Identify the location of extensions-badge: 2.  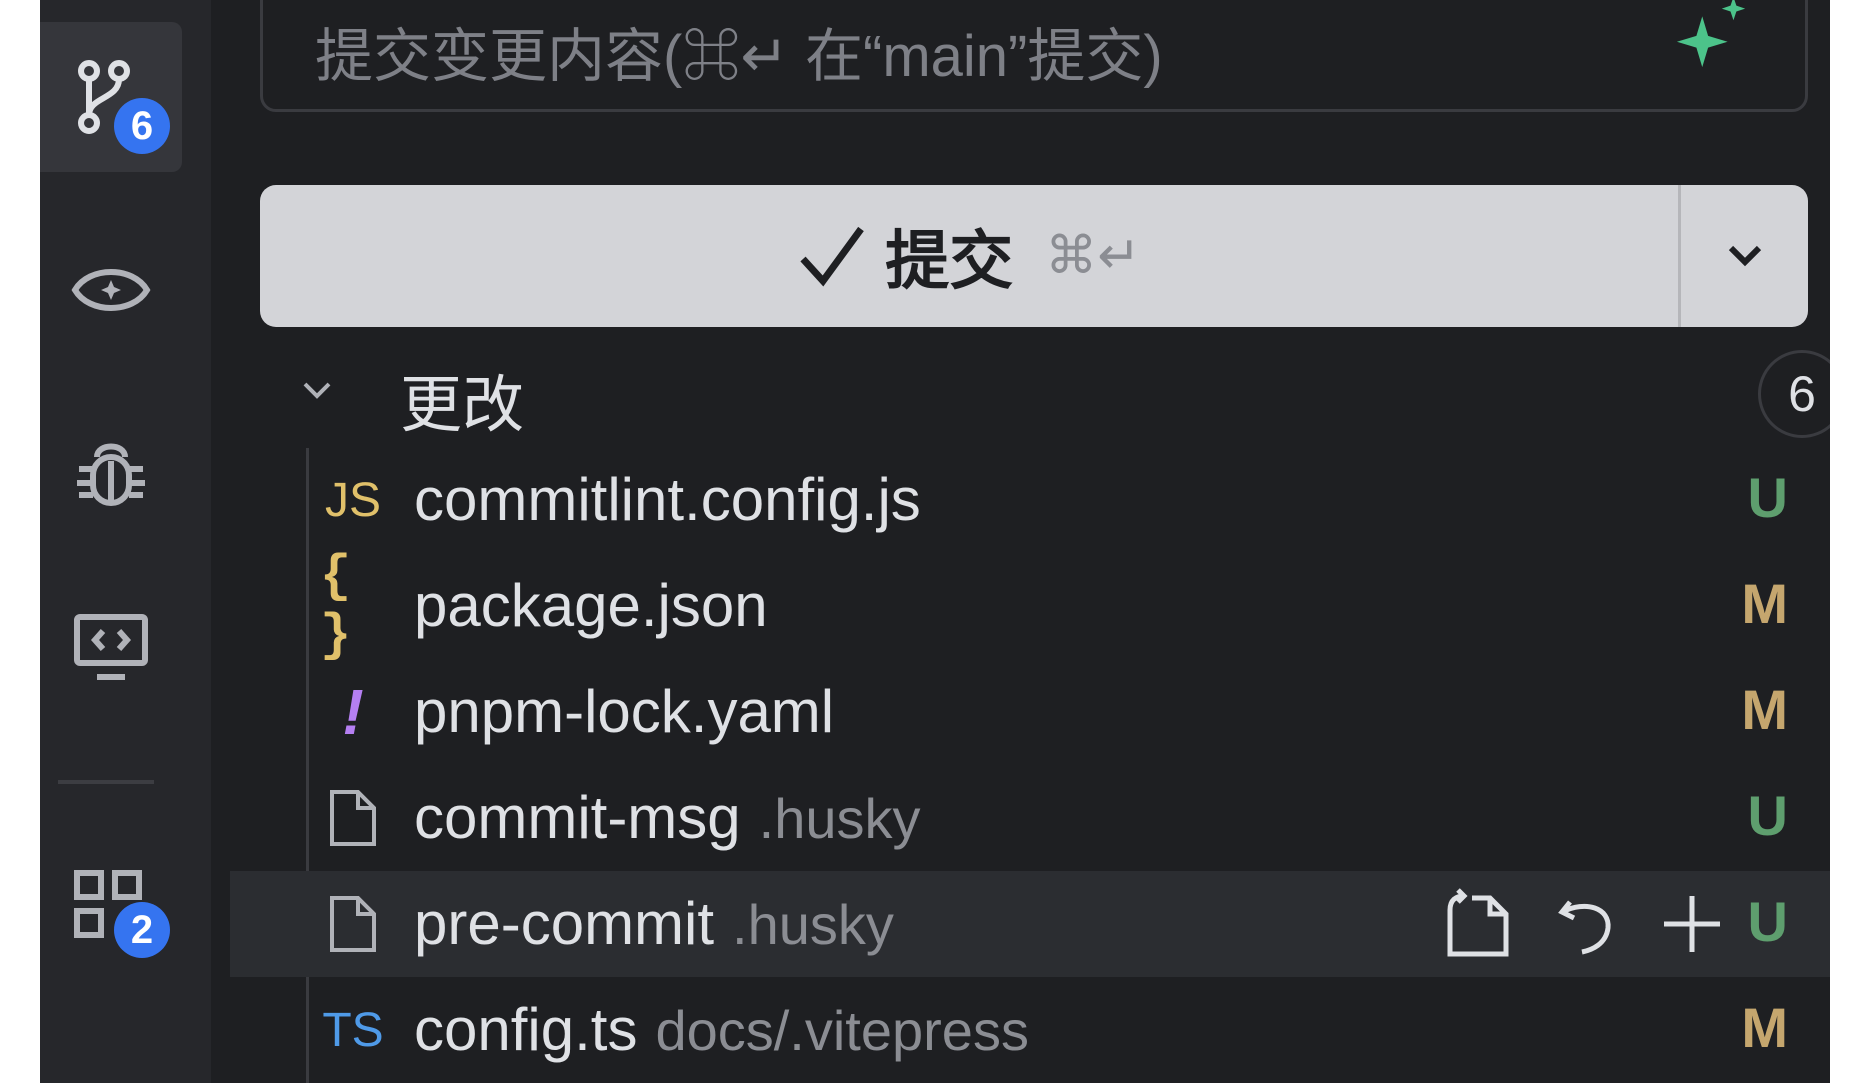
(142, 930).